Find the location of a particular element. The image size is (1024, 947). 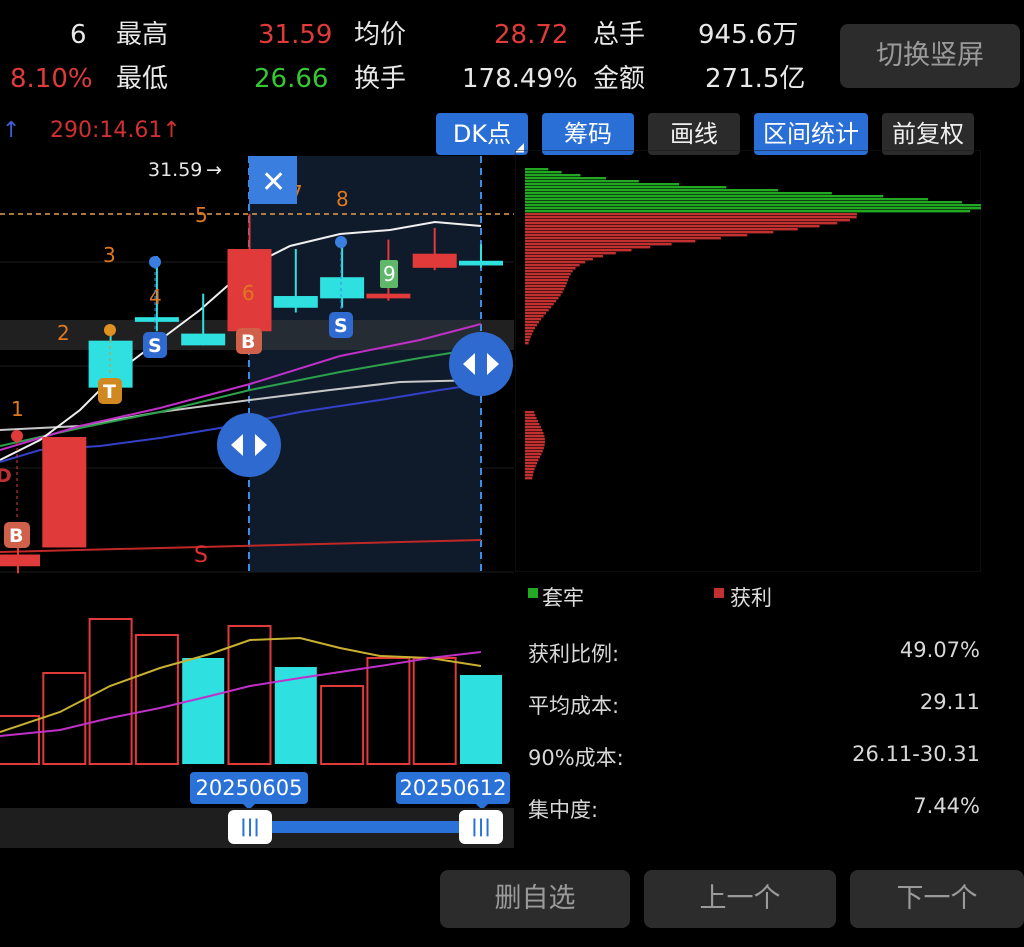

avg-label: 均价 is located at coordinates (380, 35).